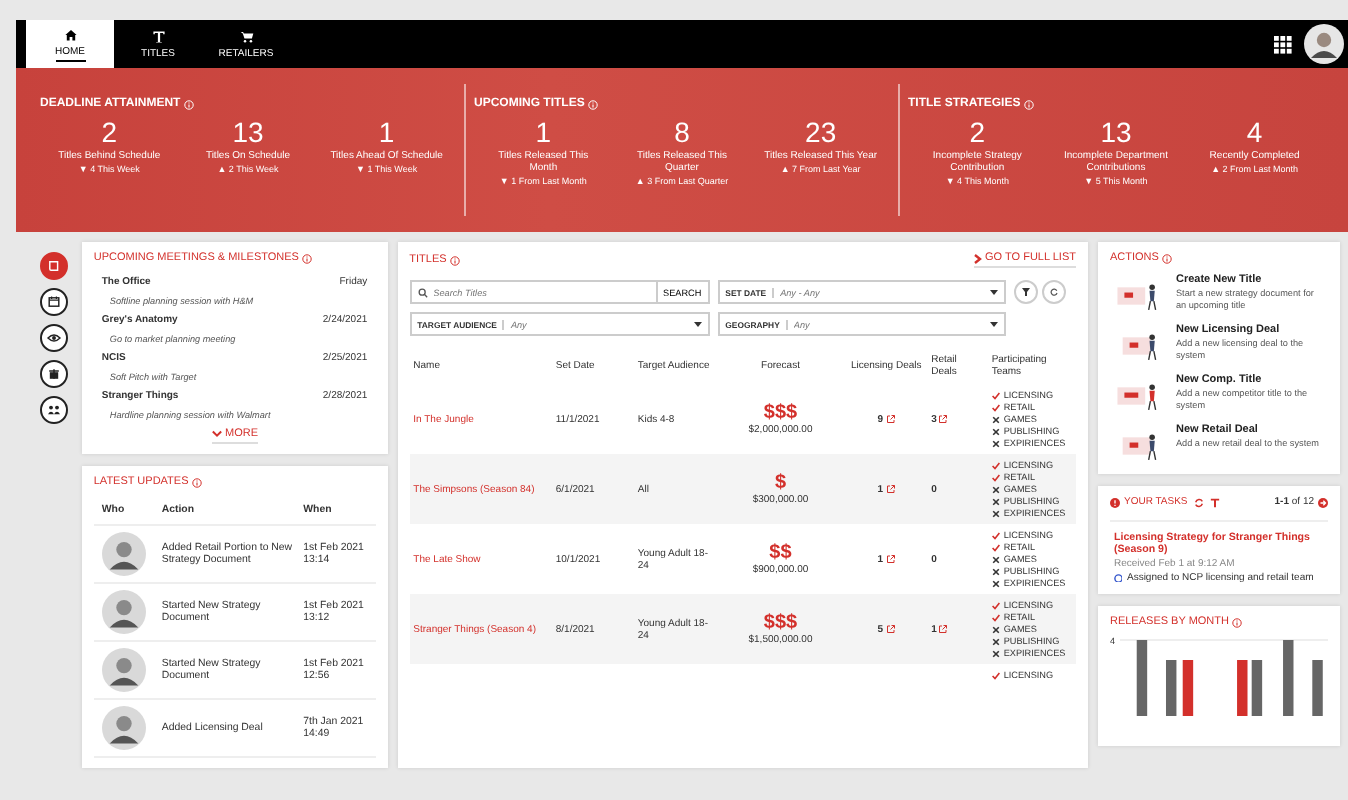 The image size is (1348, 800). I want to click on alert-icon, so click(1114, 502).